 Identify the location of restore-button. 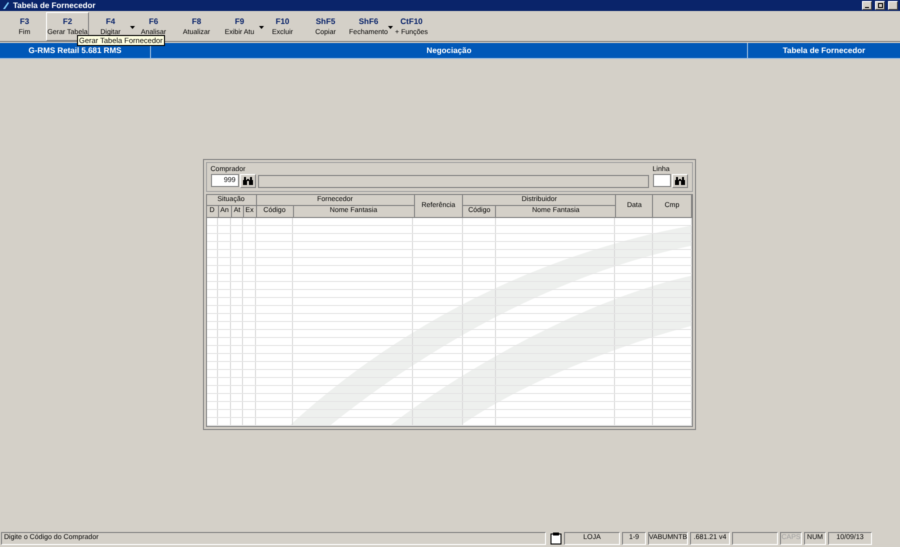
(880, 5).